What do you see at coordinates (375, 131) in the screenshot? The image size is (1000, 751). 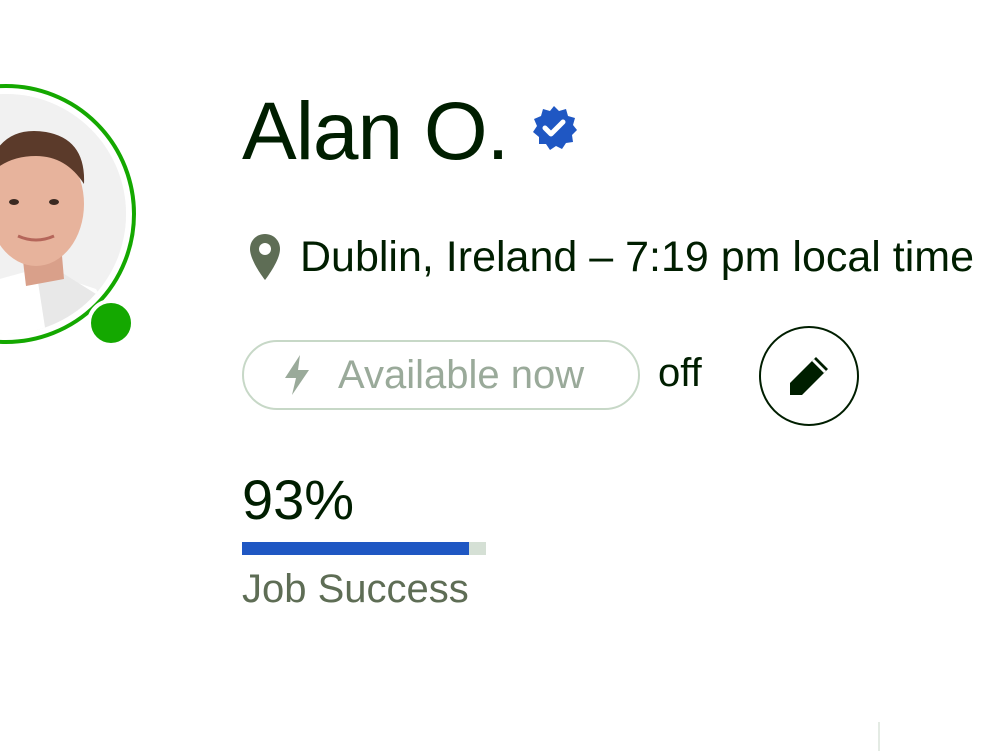 I see `profile-name: Alan O.` at bounding box center [375, 131].